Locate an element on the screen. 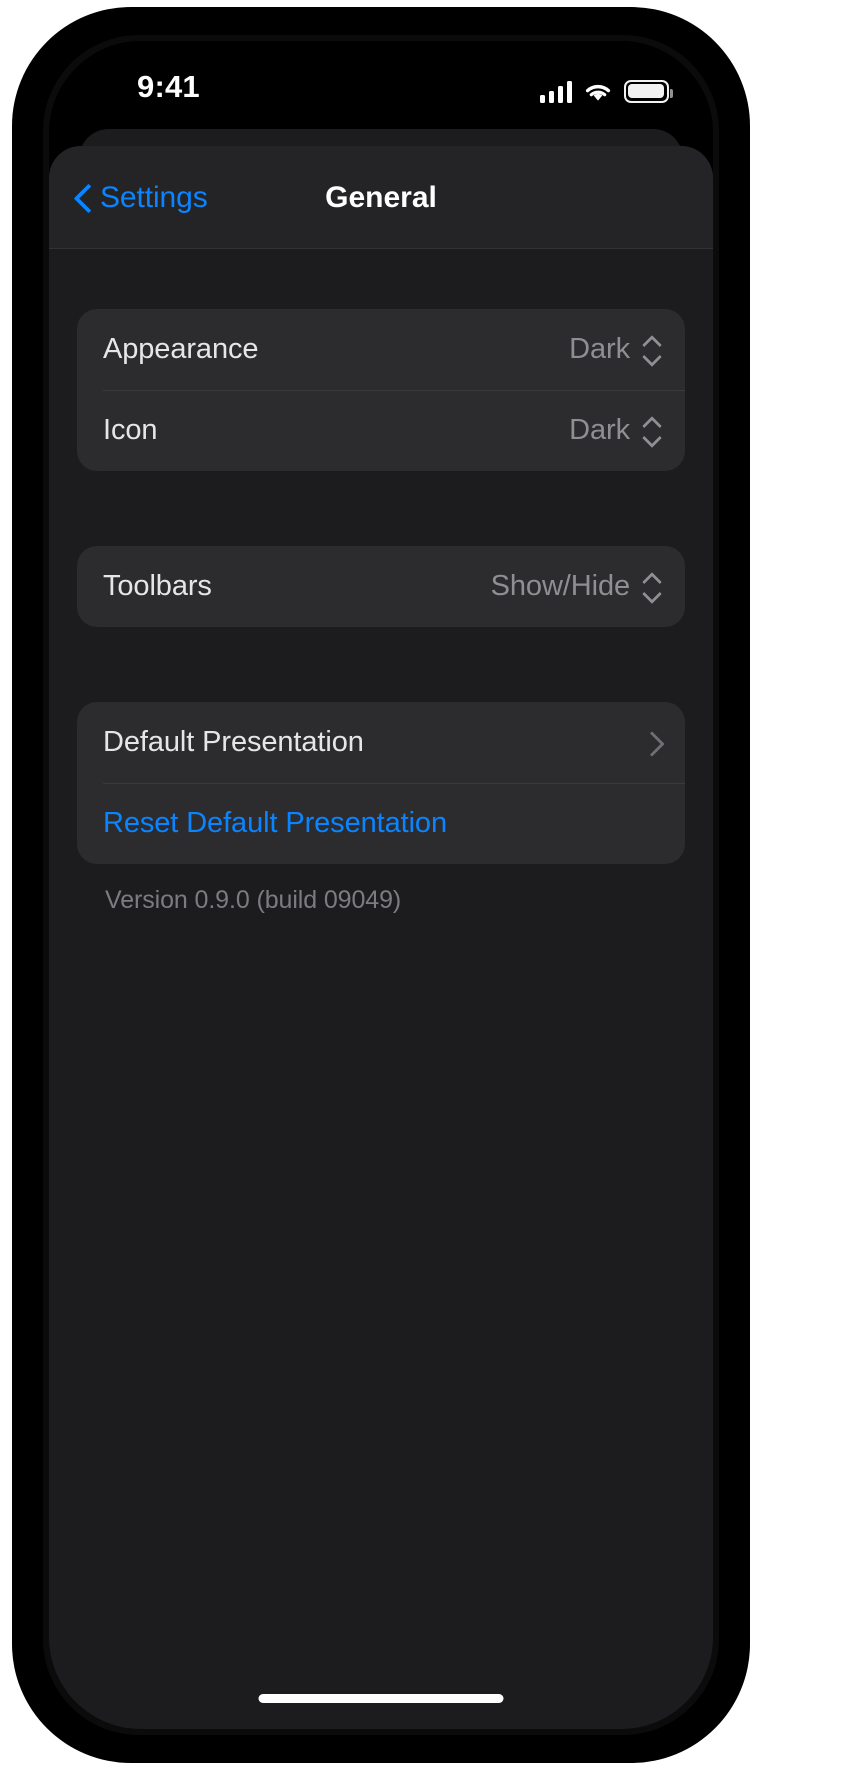 The width and height of the screenshot is (860, 1770). status-bar-time: 9:41 is located at coordinates (168, 86).